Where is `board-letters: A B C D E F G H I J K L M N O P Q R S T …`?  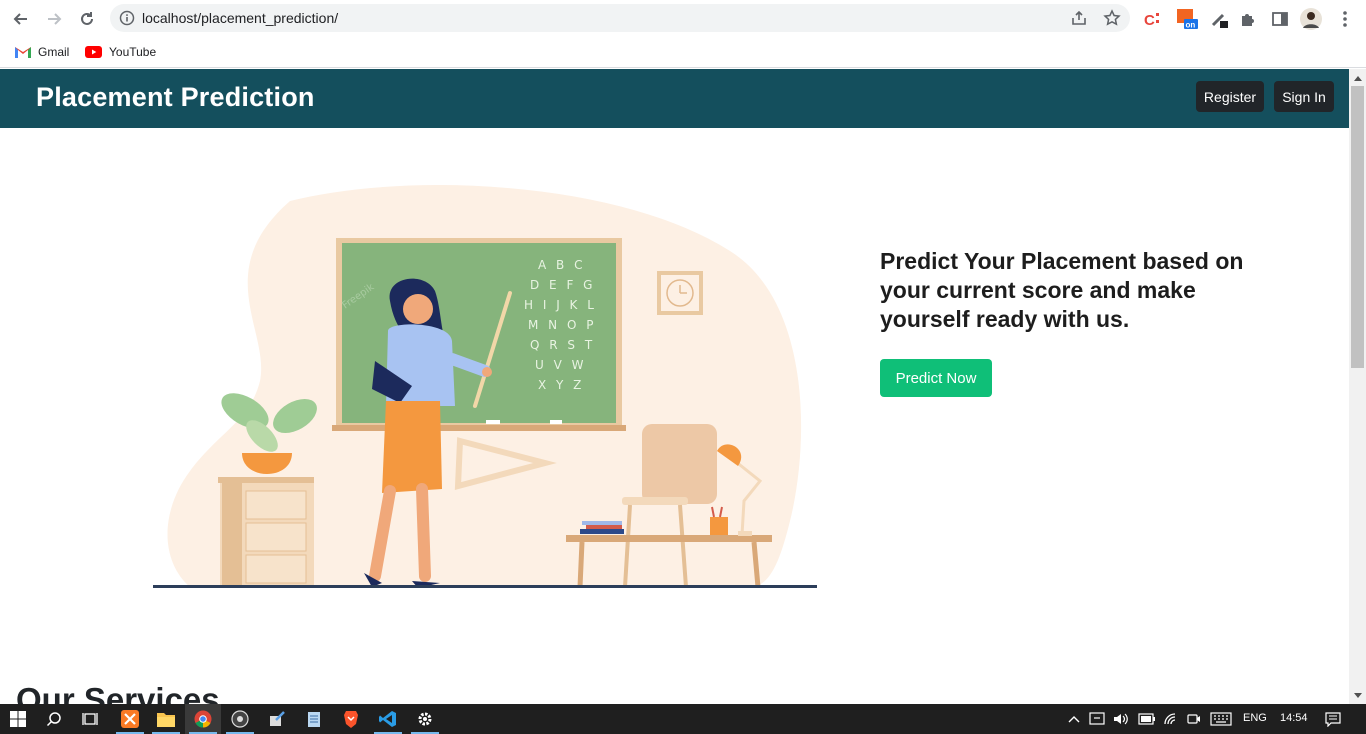 board-letters: A B C D E F G H I J K L M N O P Q R S T … is located at coordinates (560, 325).